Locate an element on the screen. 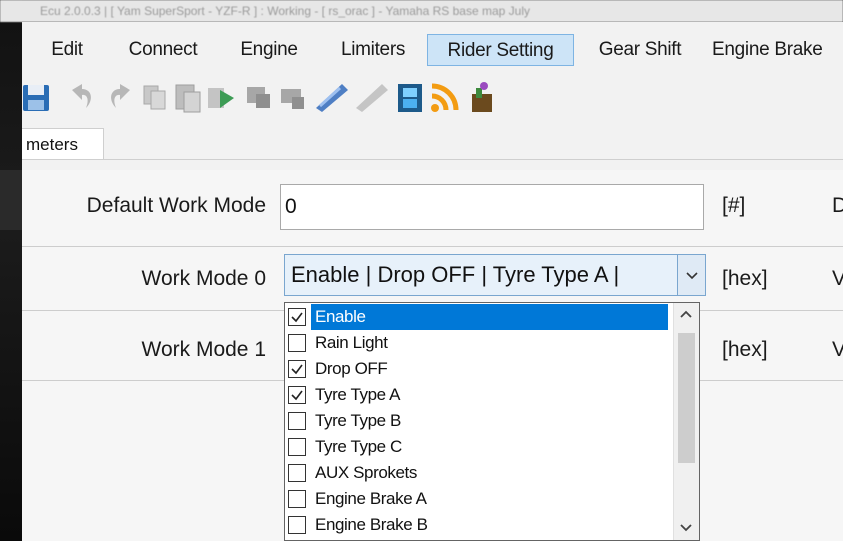  flash-read-icon is located at coordinates (372, 97).